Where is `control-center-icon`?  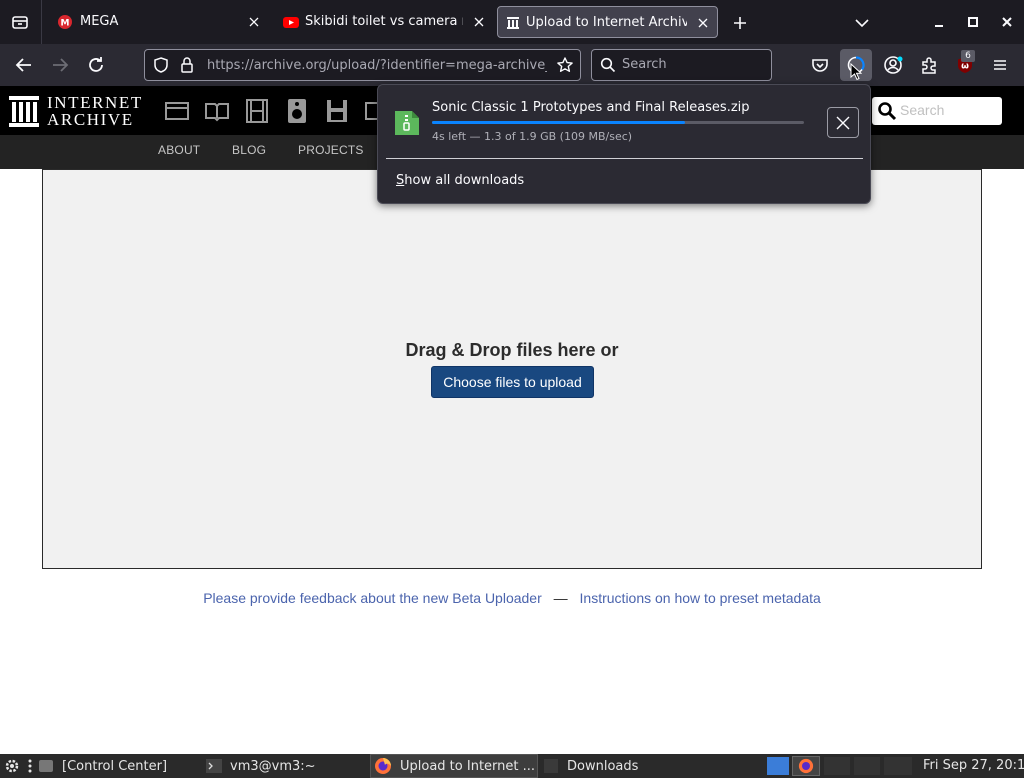
control-center-icon is located at coordinates (46, 766).